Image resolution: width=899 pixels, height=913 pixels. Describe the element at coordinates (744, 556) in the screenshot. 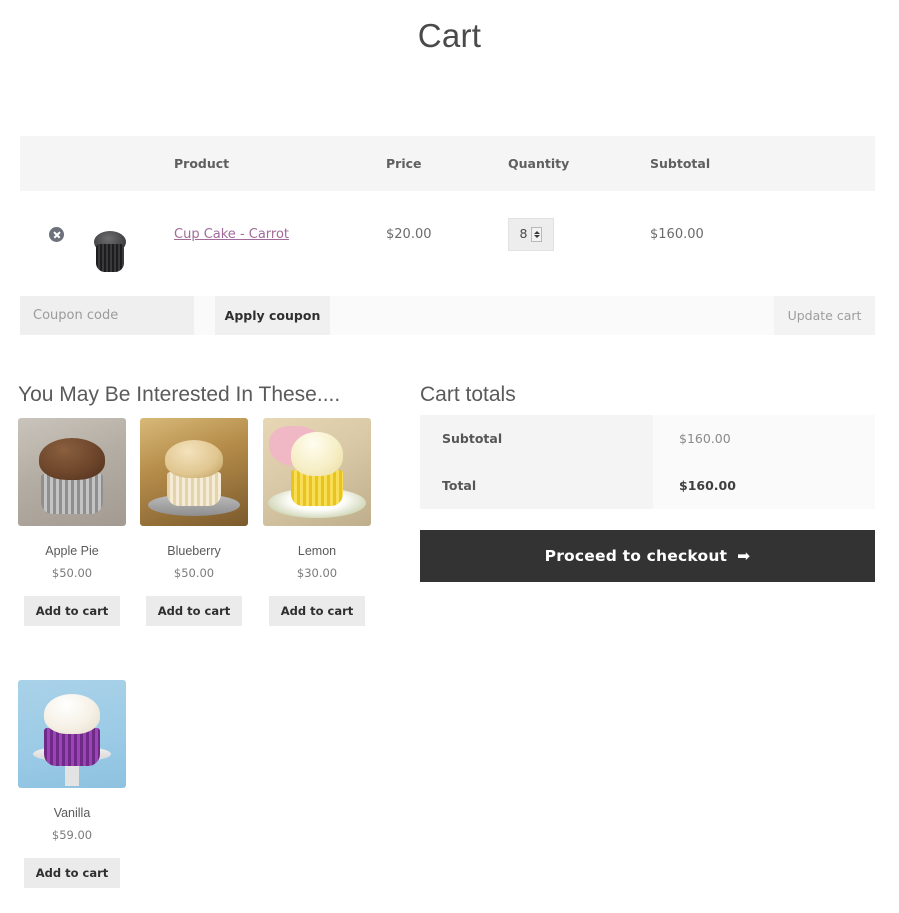

I see `arrow-right-icon: ➡` at that location.